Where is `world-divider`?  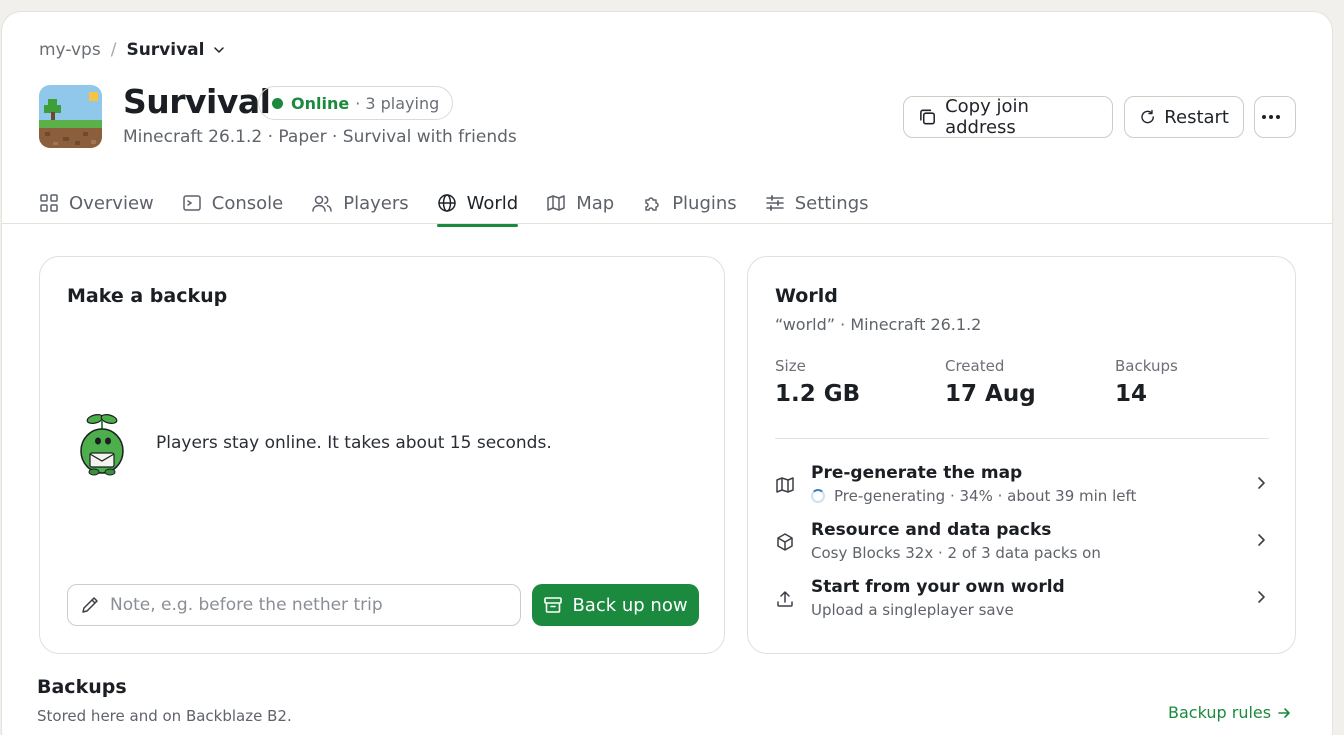 world-divider is located at coordinates (1022, 438).